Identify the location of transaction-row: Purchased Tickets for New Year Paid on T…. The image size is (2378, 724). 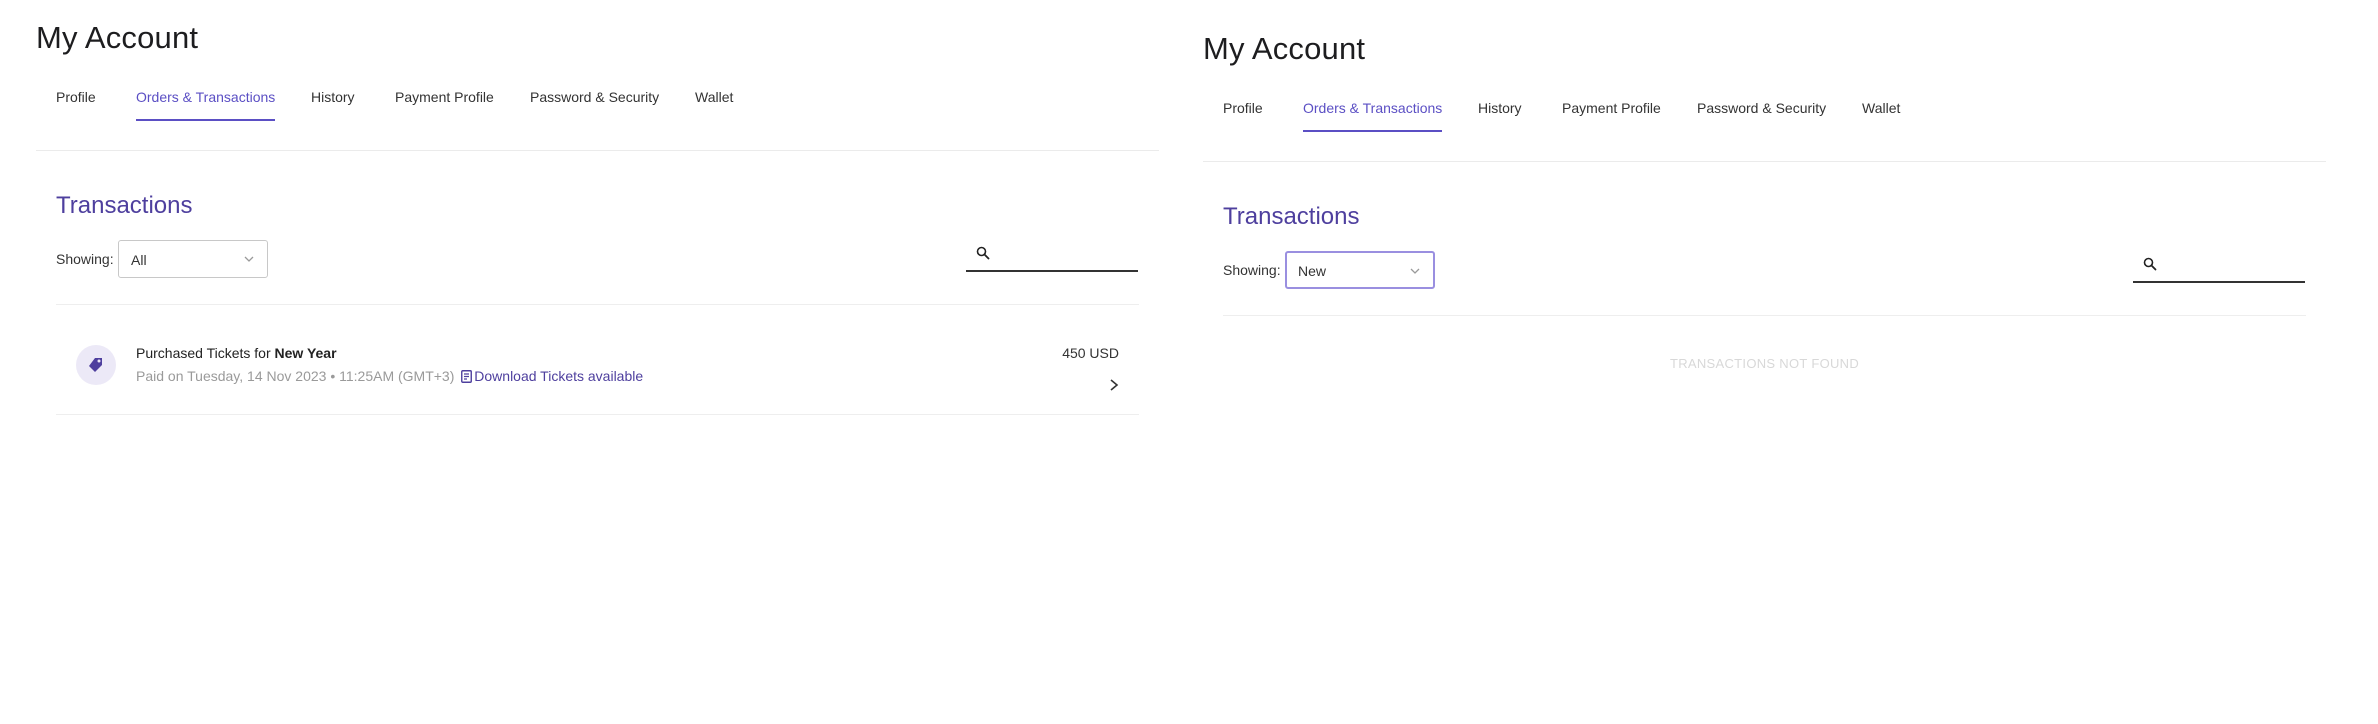
(597, 359).